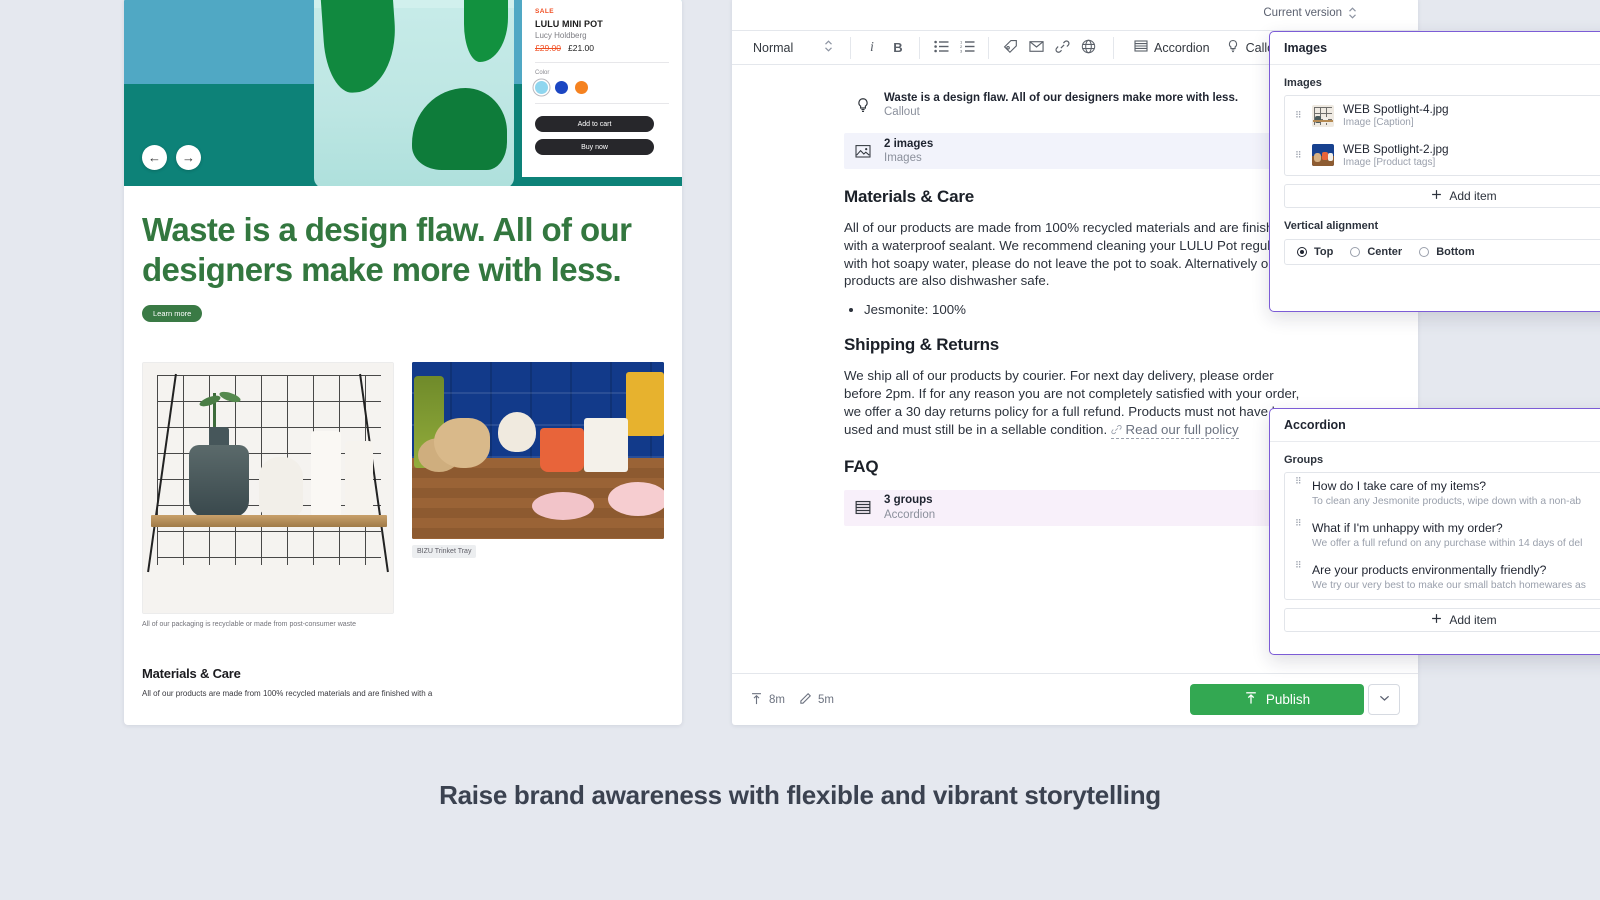  What do you see at coordinates (1442, 196) in the screenshot?
I see `images-add-item-button: Add item` at bounding box center [1442, 196].